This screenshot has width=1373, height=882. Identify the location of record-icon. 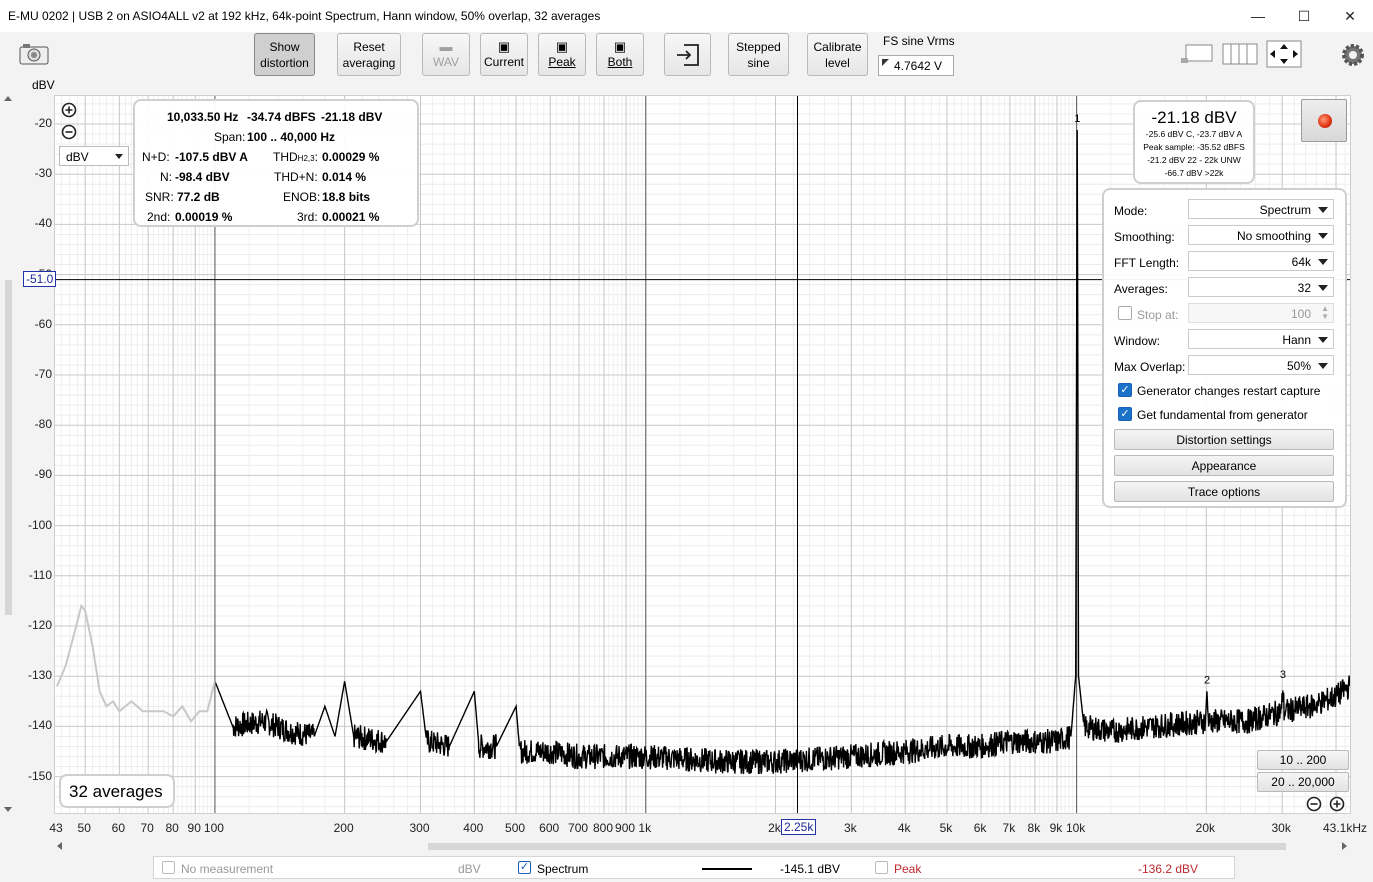
(1325, 121).